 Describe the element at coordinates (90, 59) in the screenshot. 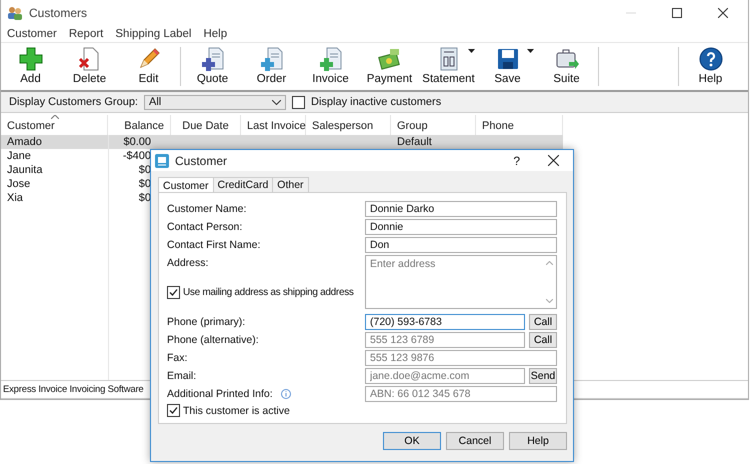

I see `delete-icon` at that location.